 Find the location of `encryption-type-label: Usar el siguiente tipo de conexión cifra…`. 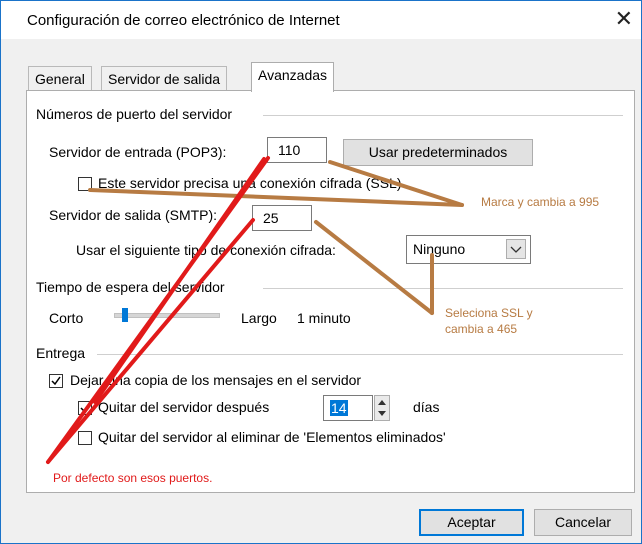

encryption-type-label: Usar el siguiente tipo de conexión cifra… is located at coordinates (206, 250).